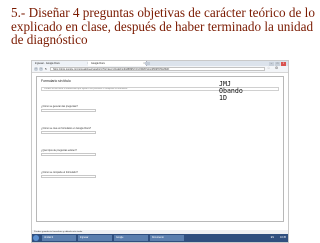 The height and width of the screenshot is (243, 320). Describe the element at coordinates (36, 68) in the screenshot. I see `back-icon: ‹` at that location.